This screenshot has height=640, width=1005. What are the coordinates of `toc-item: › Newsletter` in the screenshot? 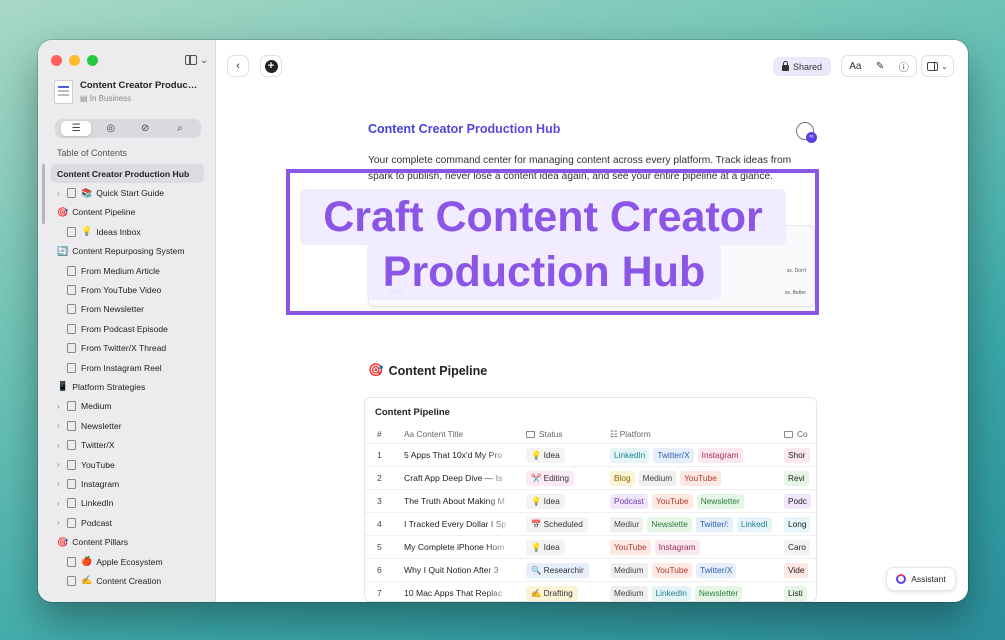 It's located at (127, 425).